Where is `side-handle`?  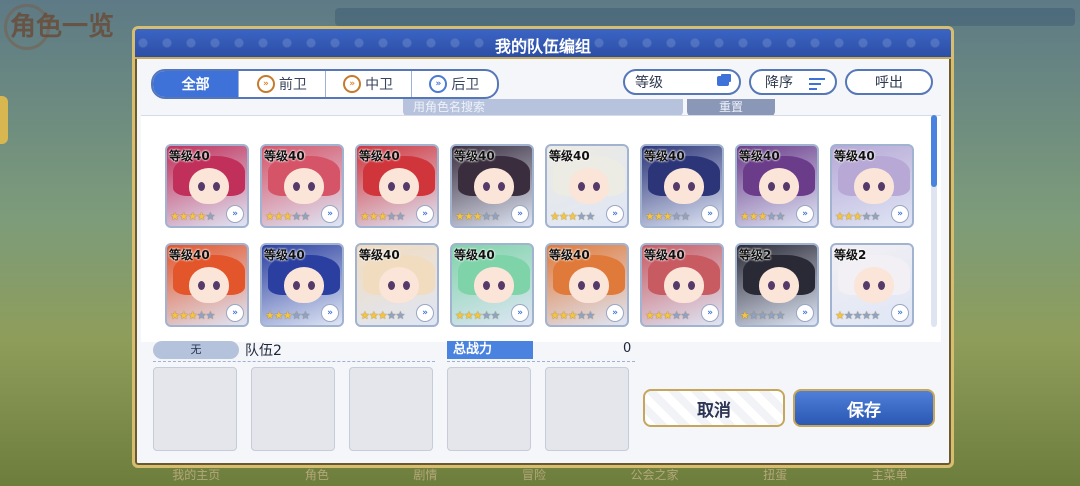 side-handle is located at coordinates (4, 120).